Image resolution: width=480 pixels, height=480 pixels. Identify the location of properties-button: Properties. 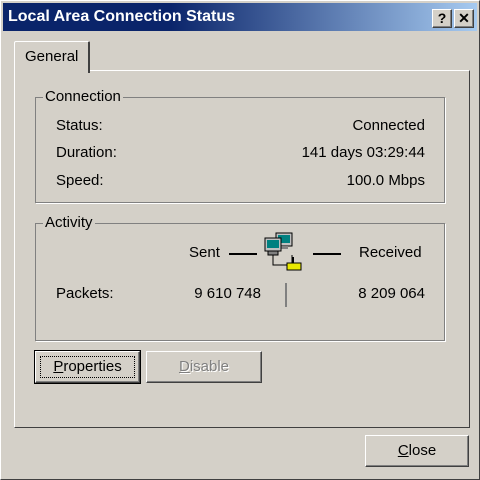
(87, 367).